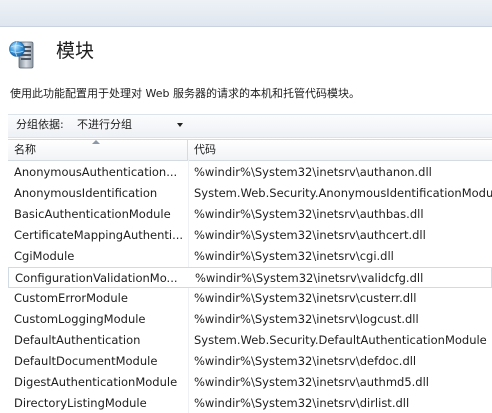 This screenshot has width=492, height=413. Describe the element at coordinates (104, 124) in the screenshot. I see `group-by-value: 不进行分组` at that location.